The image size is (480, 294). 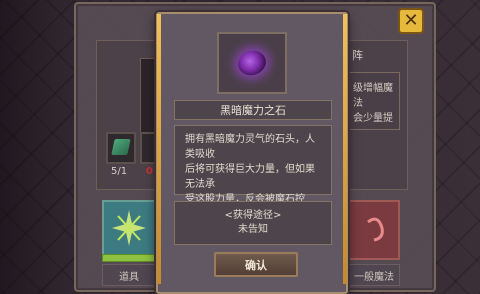 What do you see at coordinates (129, 275) in the screenshot?
I see `tab-items-button: 道具` at bounding box center [129, 275].